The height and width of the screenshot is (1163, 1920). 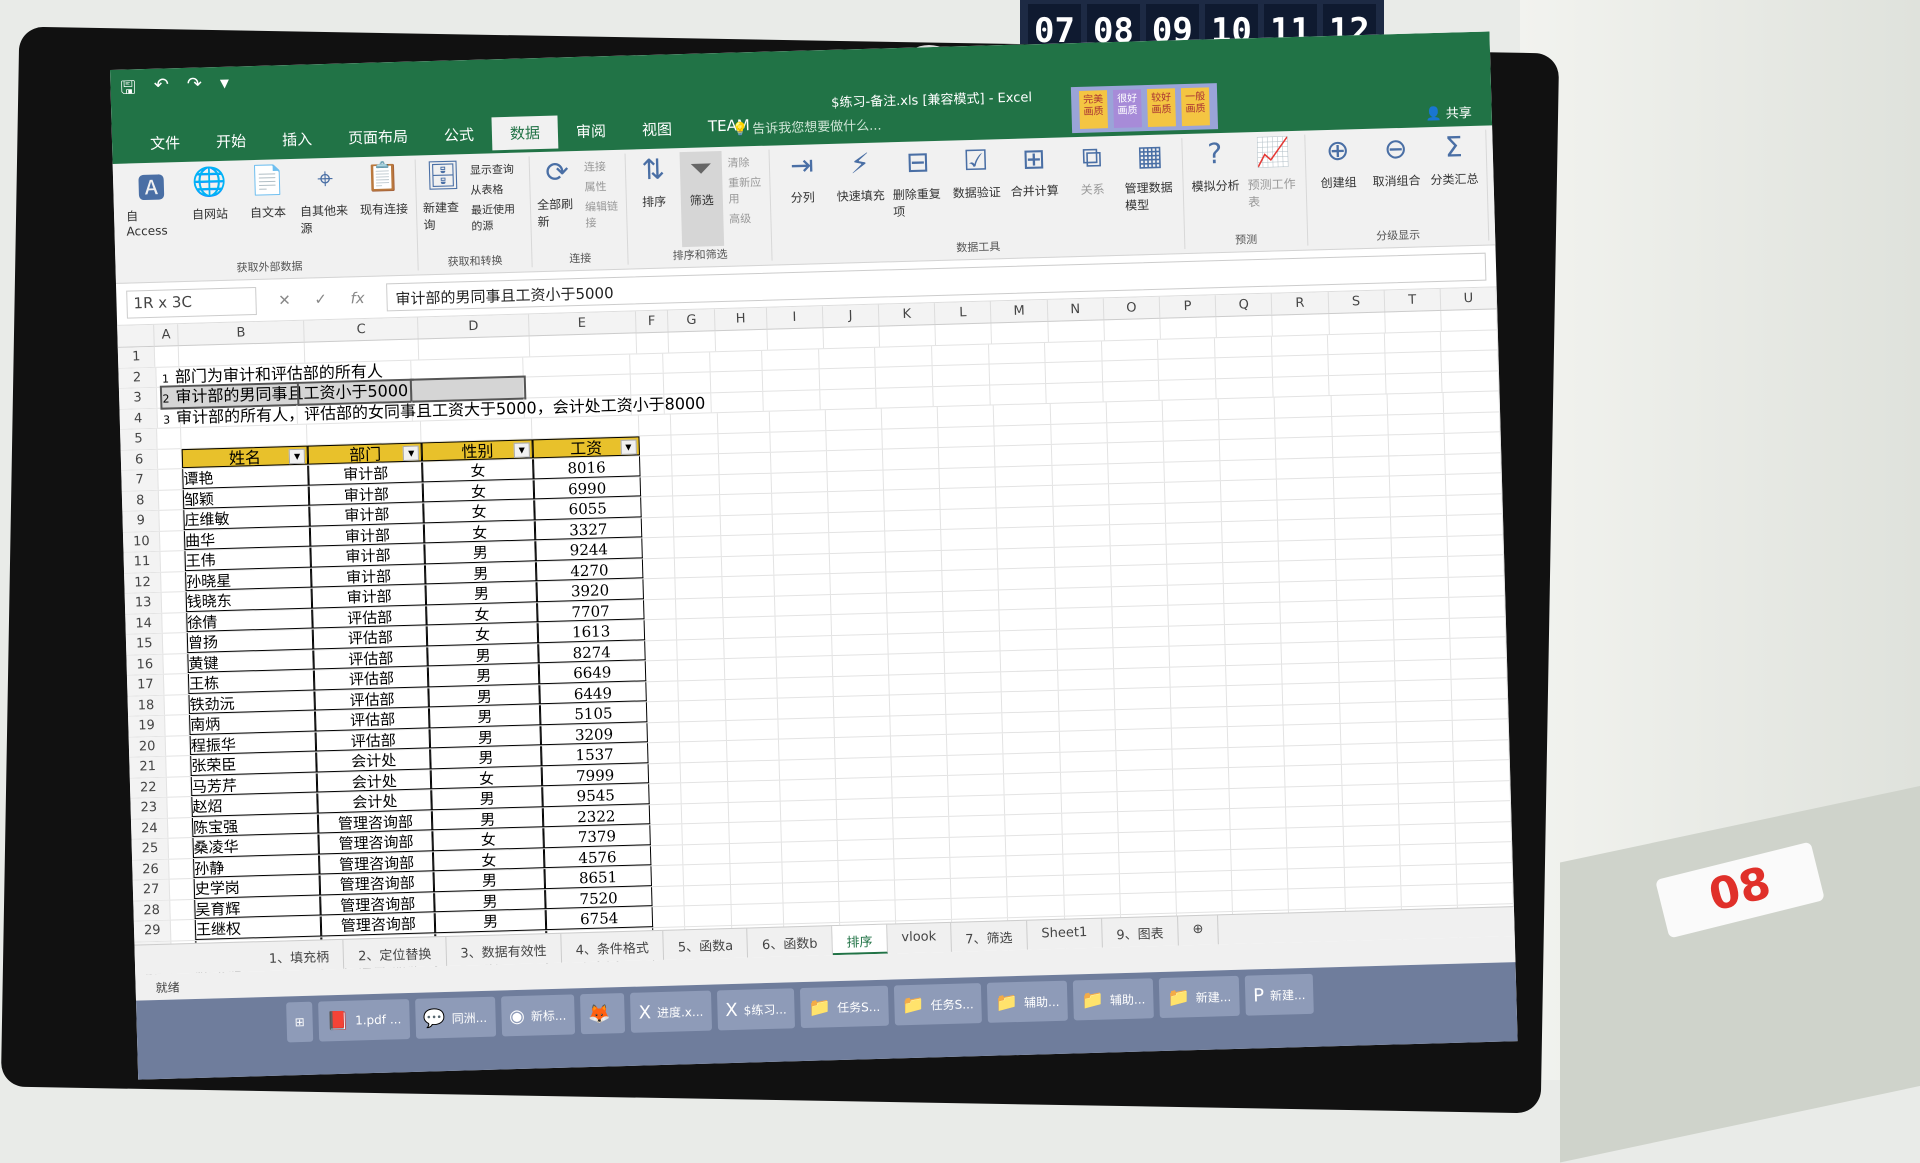 What do you see at coordinates (362, 329) in the screenshot?
I see `column-header-C: C` at bounding box center [362, 329].